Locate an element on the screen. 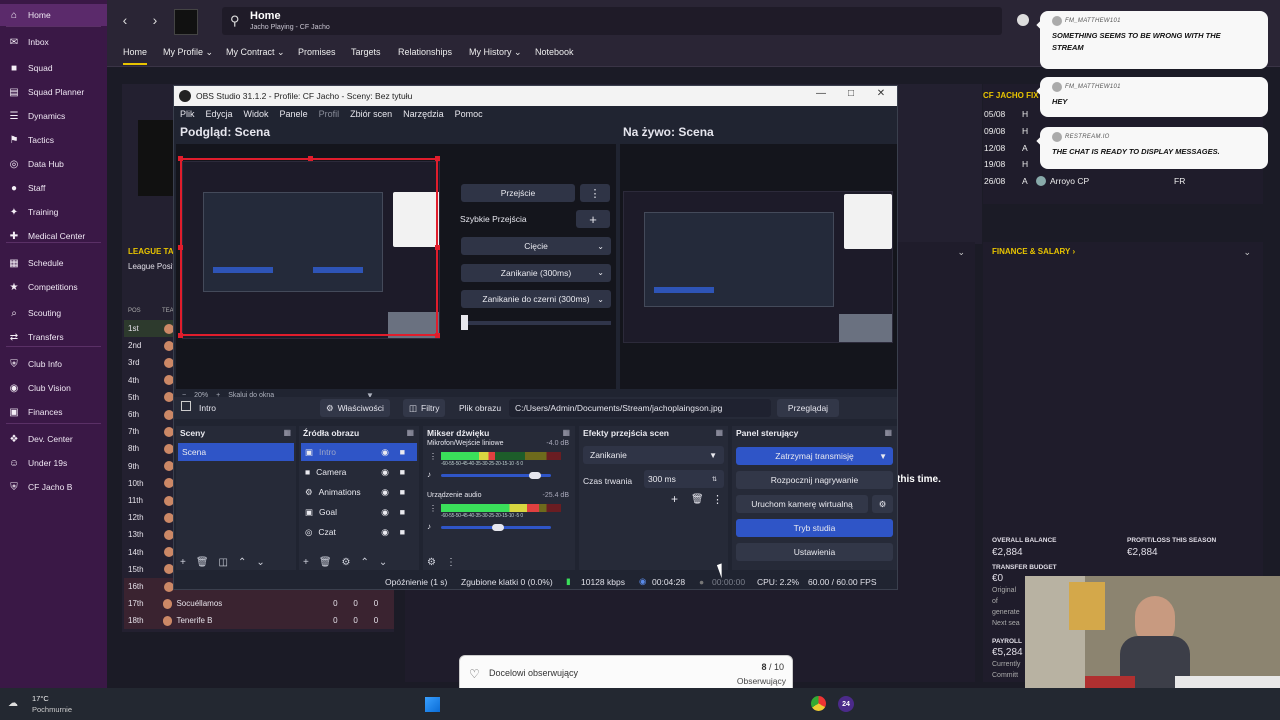 The image size is (1280, 720). start-recording-button: Rozpocznij nagrywanie is located at coordinates (814, 480).